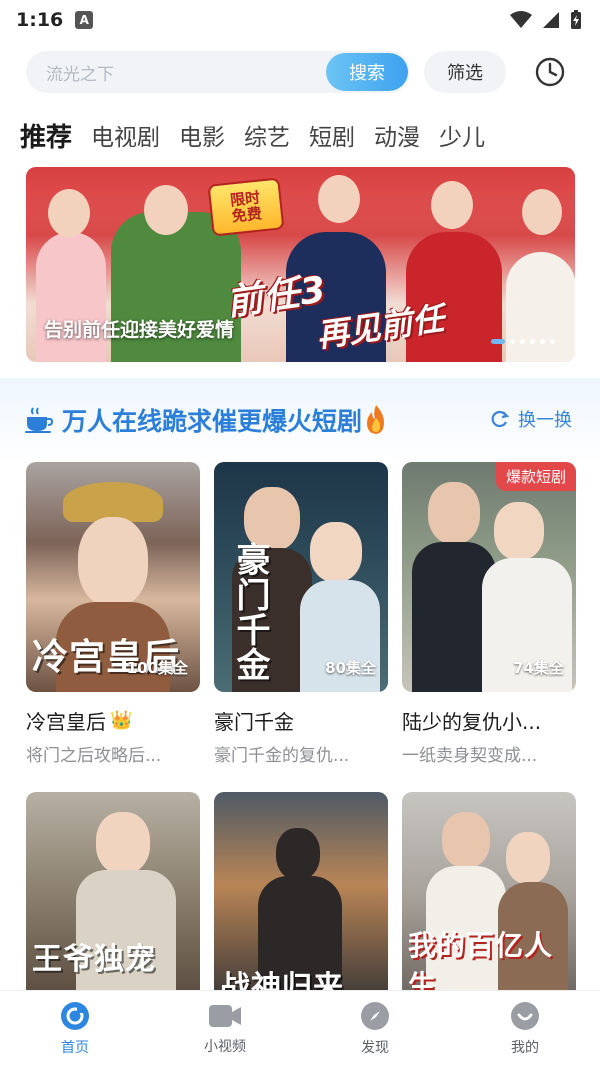 This screenshot has height=1066, width=600. I want to click on compass-icon, so click(375, 1015).